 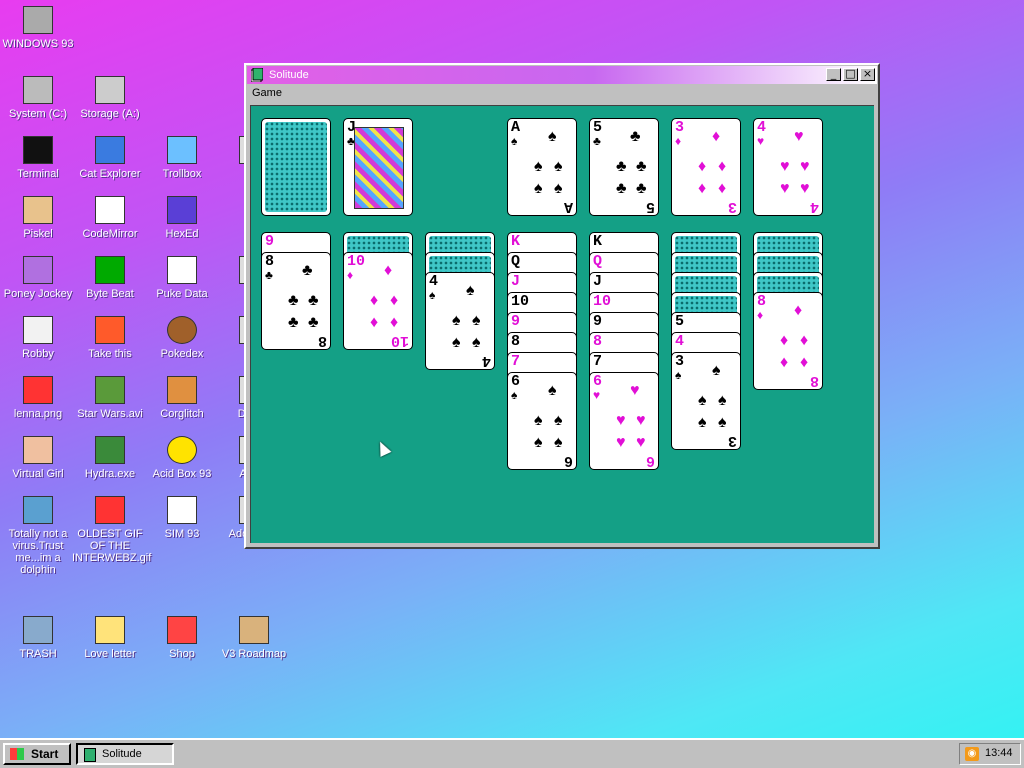 What do you see at coordinates (111, 529) in the screenshot?
I see `desktop-icon: OLDEST GIF OF THE INTERWEBZ.gif` at bounding box center [111, 529].